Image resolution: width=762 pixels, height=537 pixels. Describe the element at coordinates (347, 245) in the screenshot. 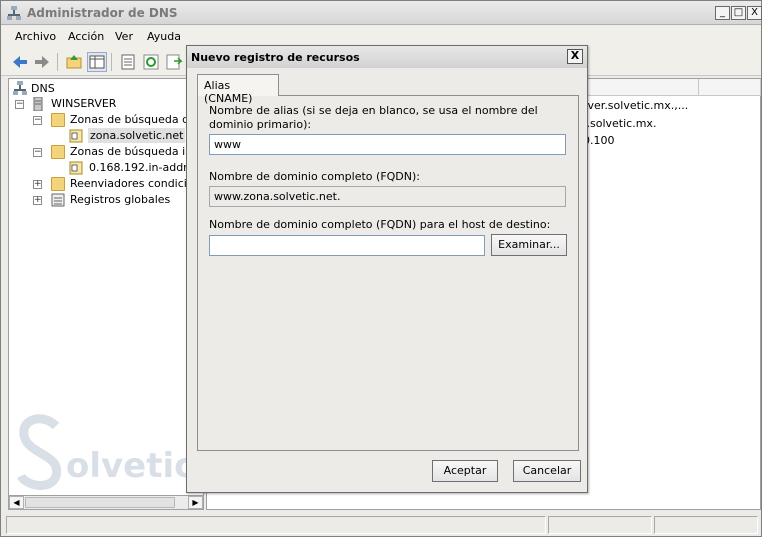

I see `target-host-input` at that location.